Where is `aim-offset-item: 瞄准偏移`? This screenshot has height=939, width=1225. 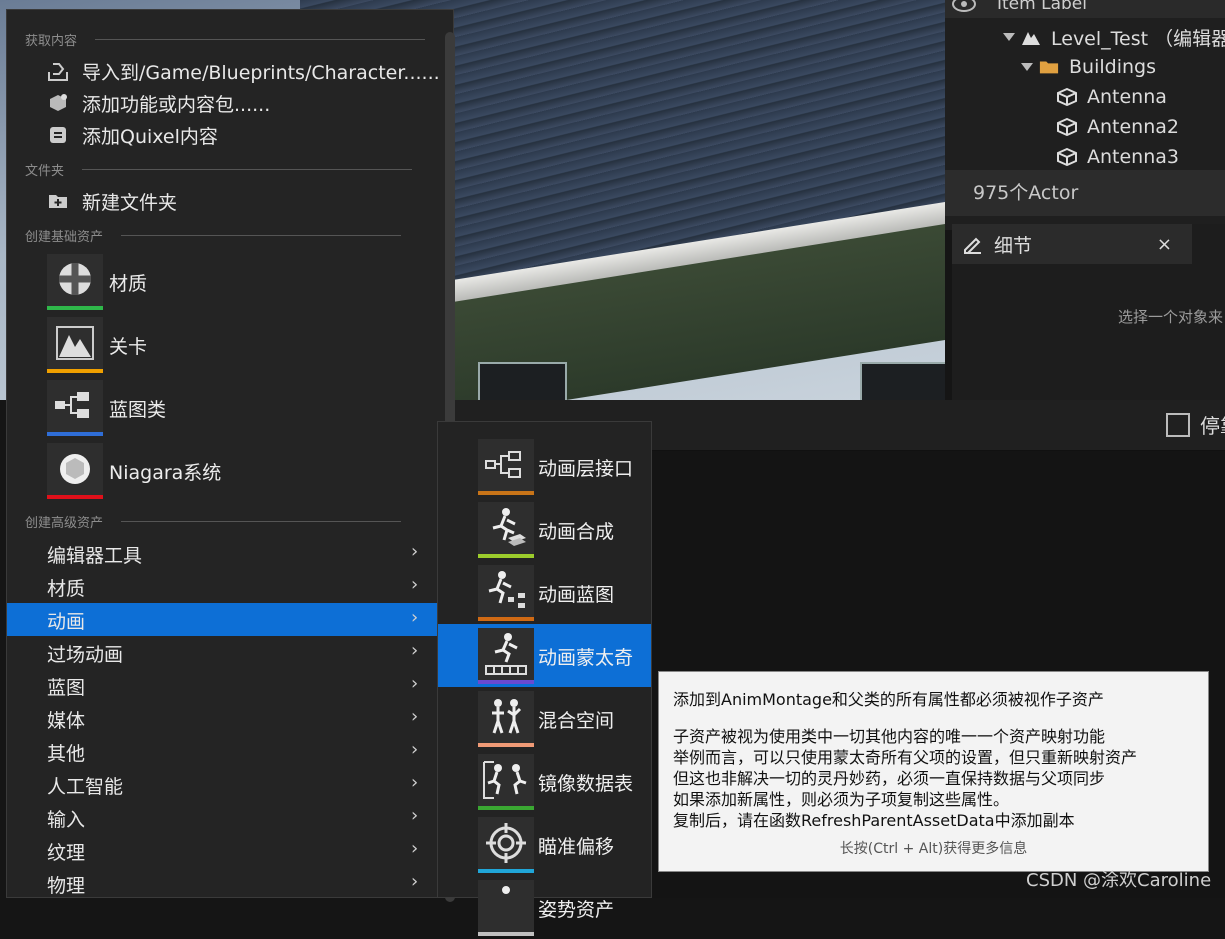 aim-offset-item: 瞄准偏移 is located at coordinates (544, 844).